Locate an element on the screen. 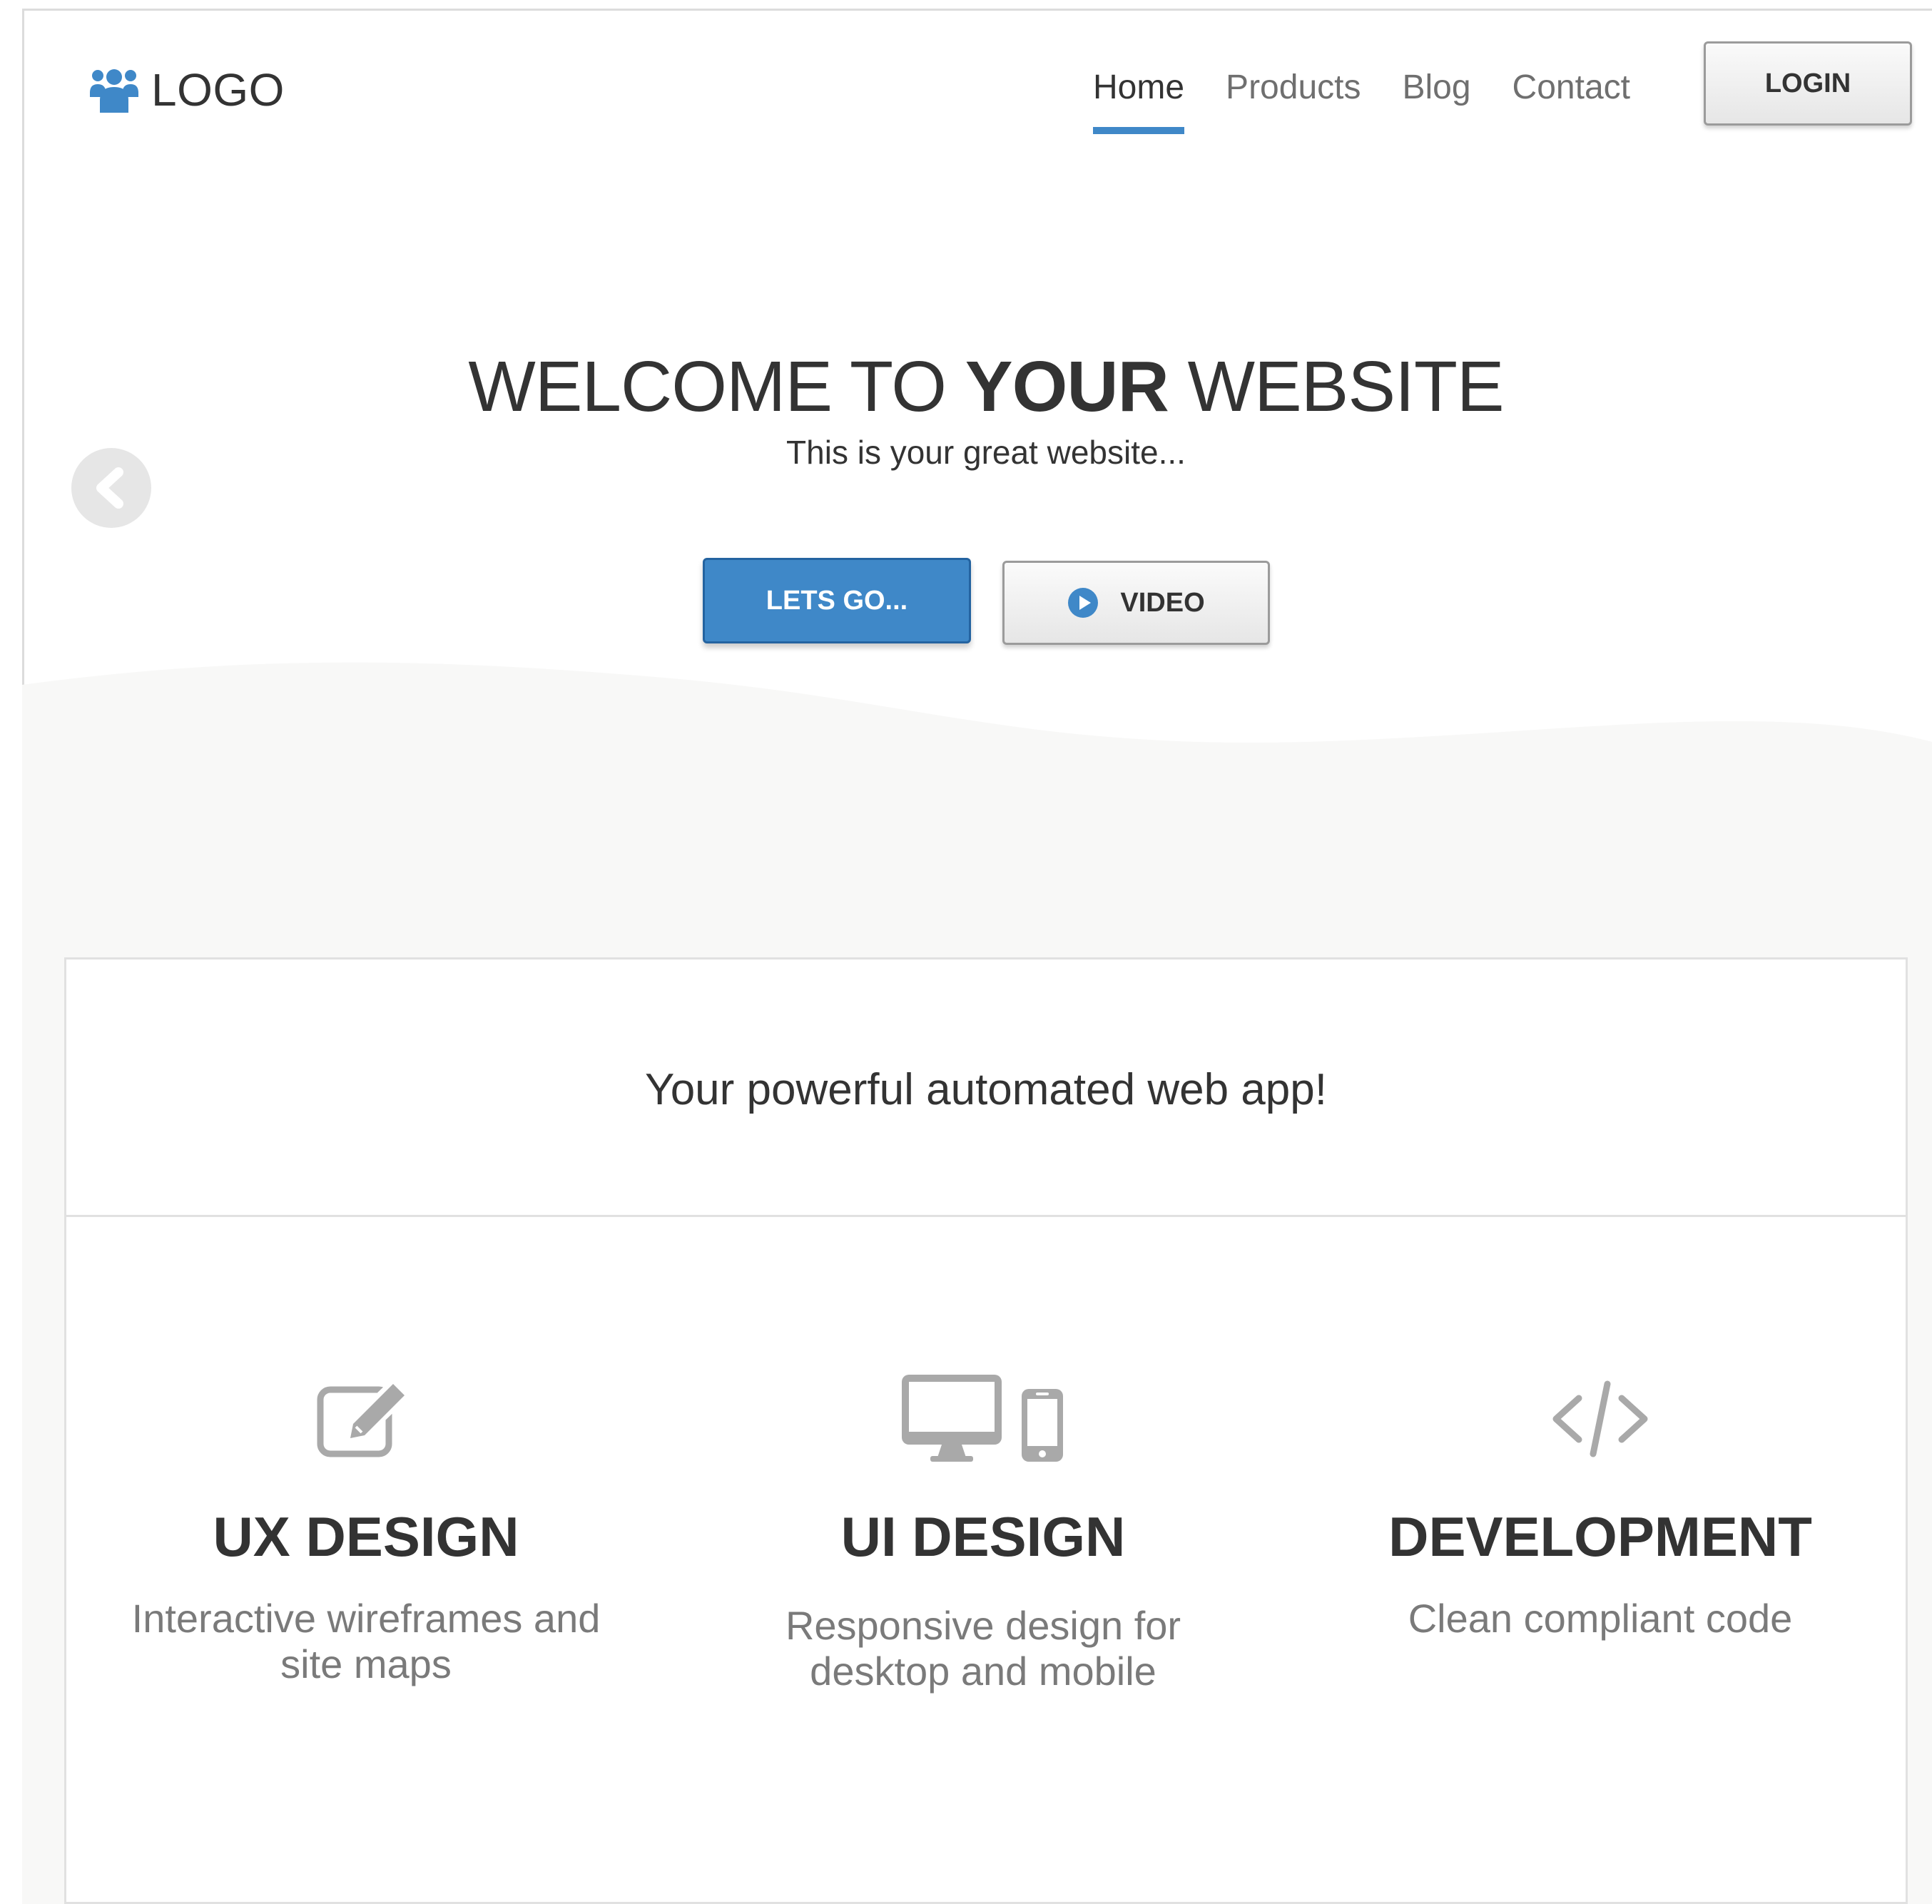  nav-item-products: Products is located at coordinates (1293, 88).